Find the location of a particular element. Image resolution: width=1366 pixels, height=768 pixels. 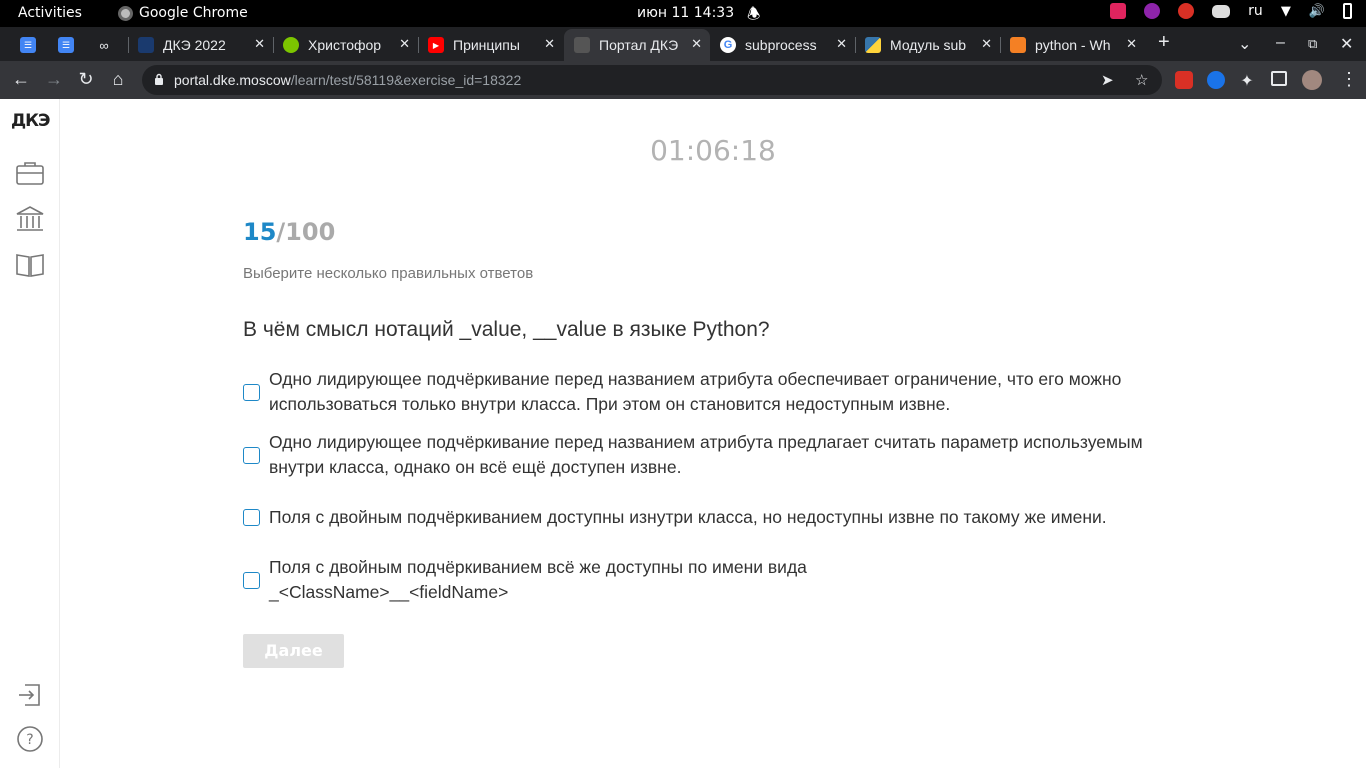

restore-window-icon: ⧉ is located at coordinates (1312, 44).